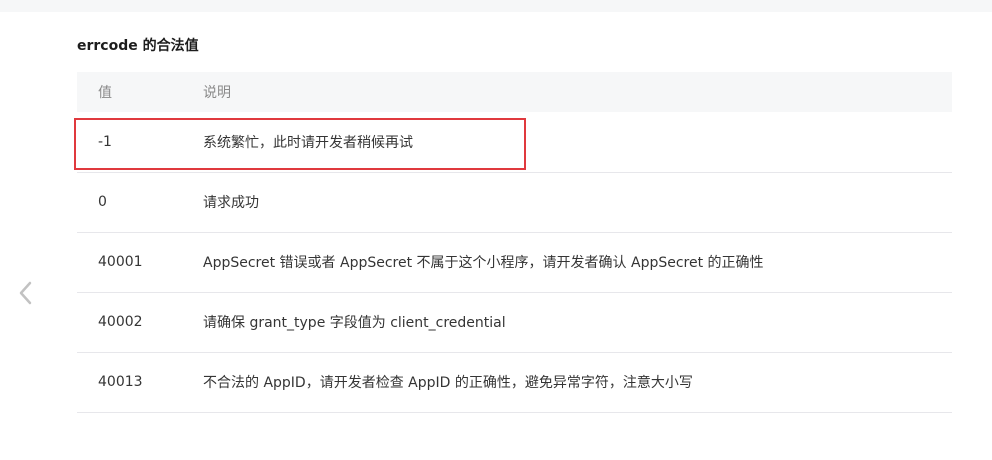  What do you see at coordinates (514, 142) in the screenshot?
I see `table-row: -1 系统繁忙，此时请开发者稍候再试` at bounding box center [514, 142].